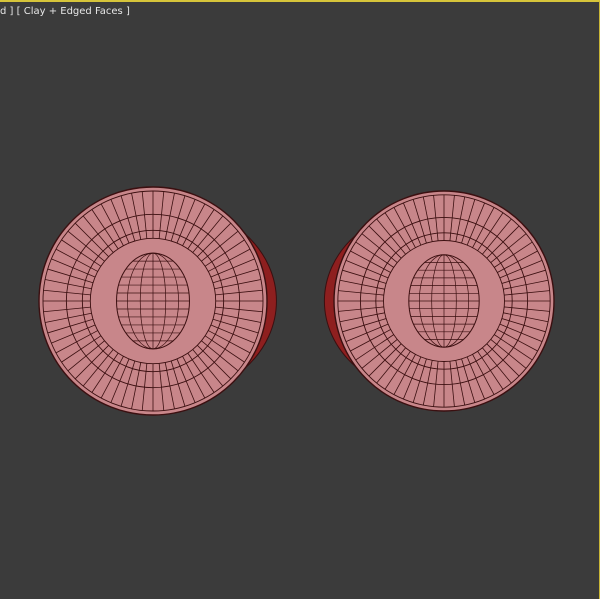  I want to click on right-disc, so click(439, 301).